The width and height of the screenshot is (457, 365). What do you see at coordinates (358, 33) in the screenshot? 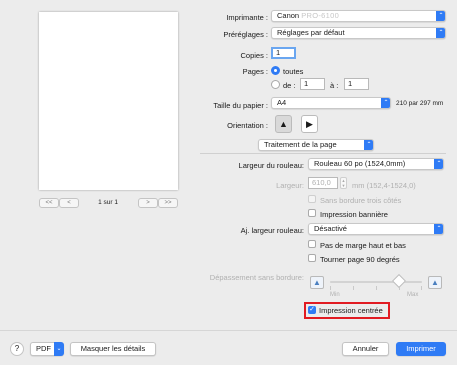
I see `presets-select: Réglages par défaut ⌃` at bounding box center [358, 33].